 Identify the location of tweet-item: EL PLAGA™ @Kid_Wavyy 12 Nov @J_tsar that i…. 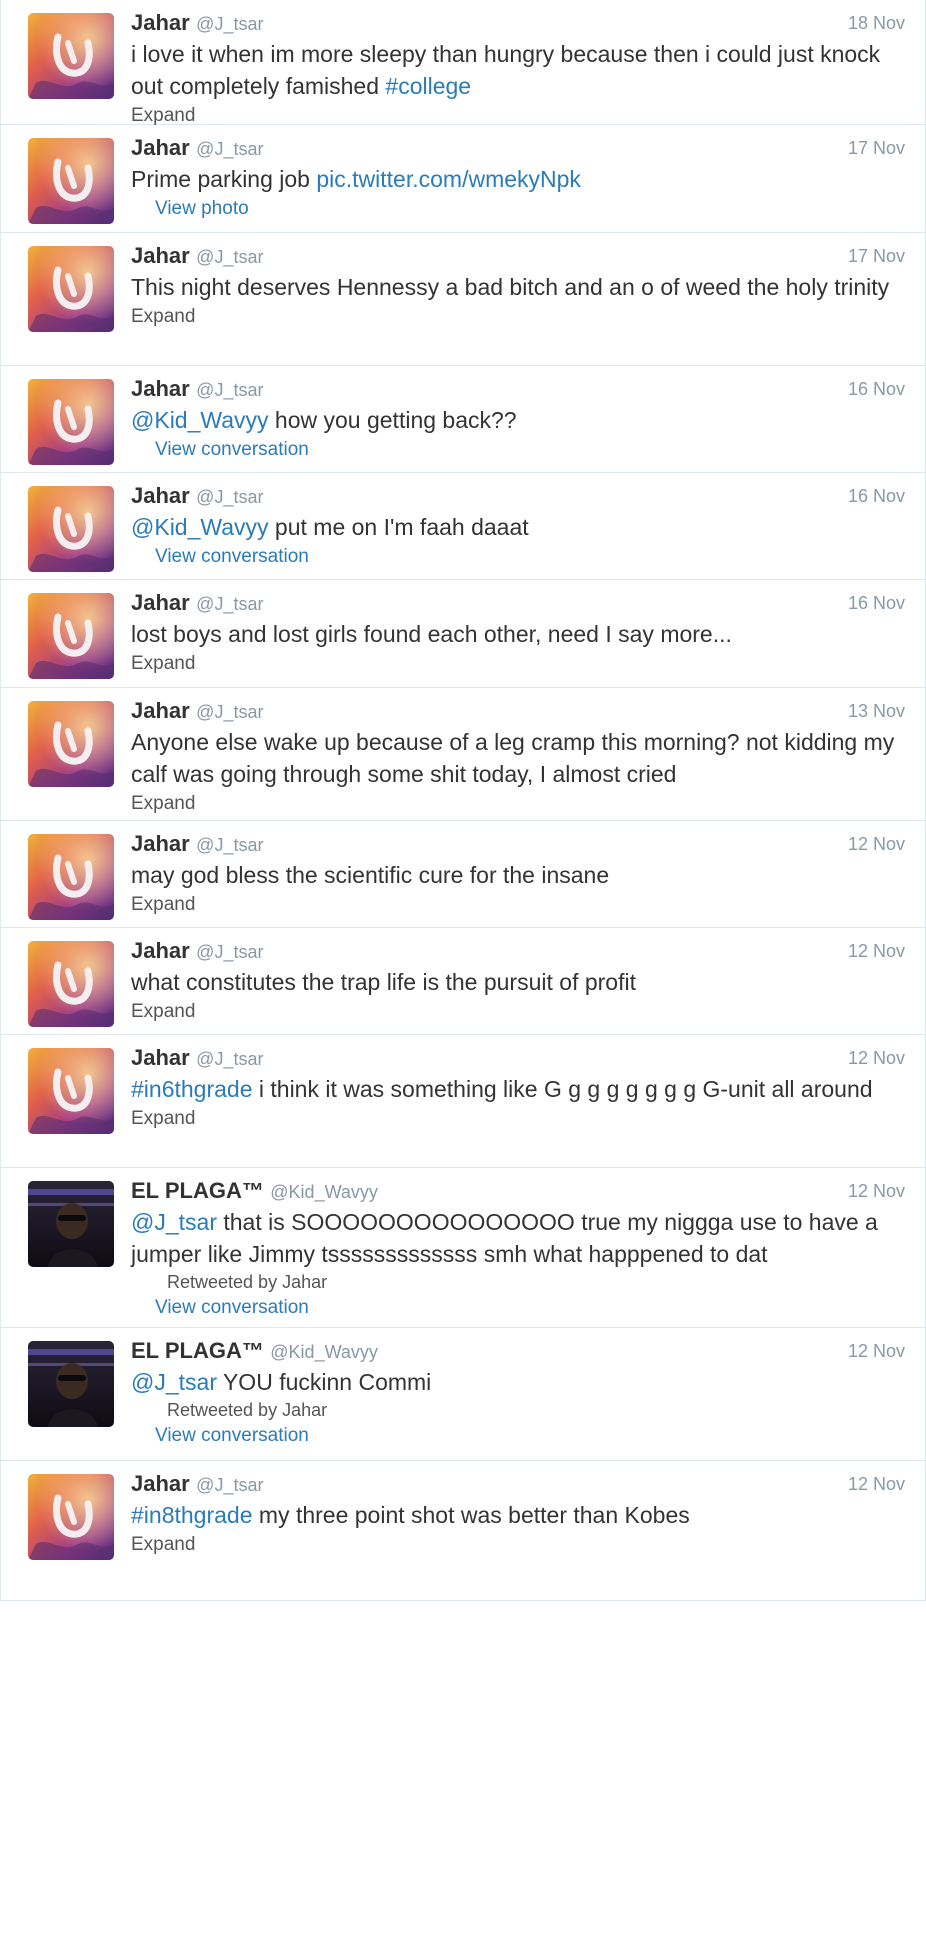
(463, 1248).